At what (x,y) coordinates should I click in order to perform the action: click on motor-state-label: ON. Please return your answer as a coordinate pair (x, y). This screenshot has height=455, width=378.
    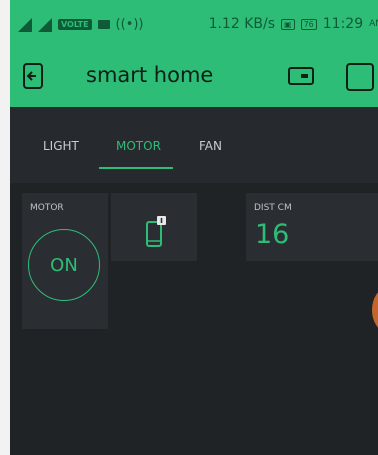
    Looking at the image, I should click on (64, 265).